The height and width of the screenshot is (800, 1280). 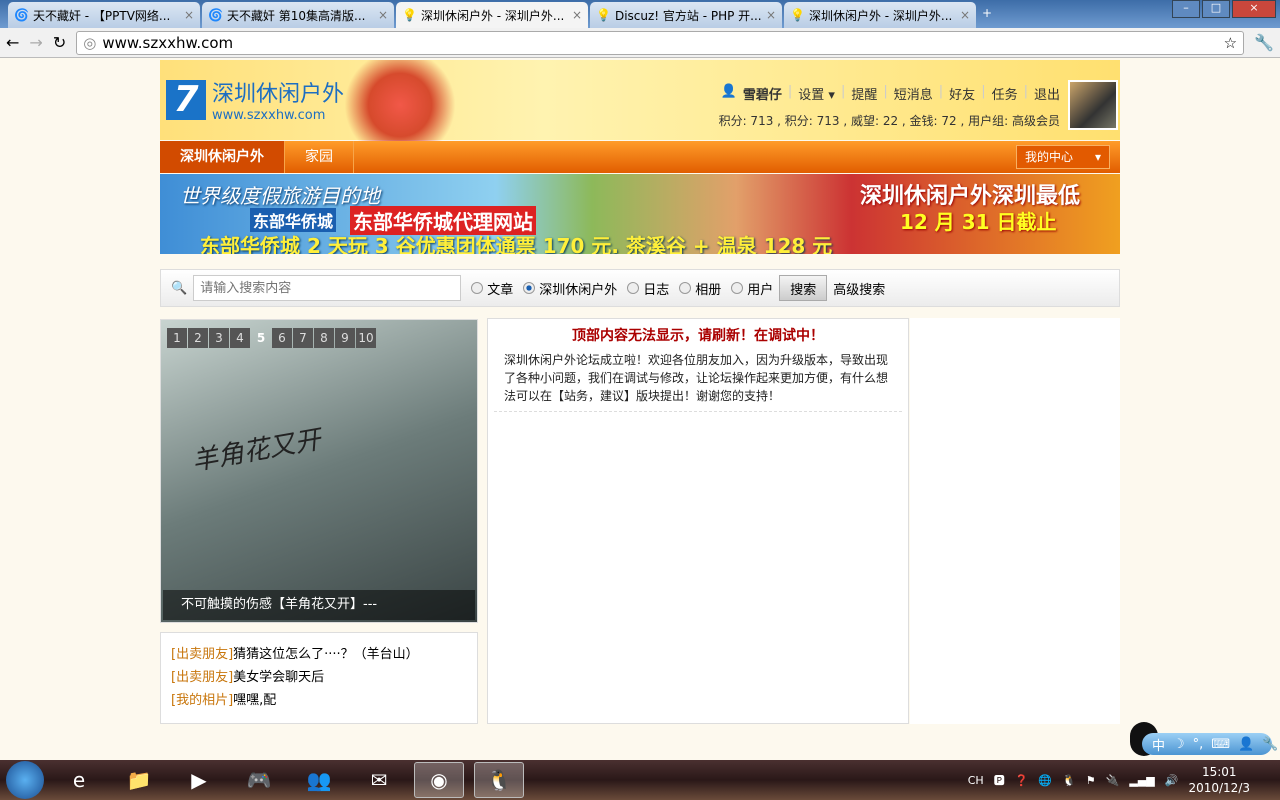 What do you see at coordinates (698, 336) in the screenshot?
I see `notice-title: 顶部内容无法显示，请刷新！在调试中！` at bounding box center [698, 336].